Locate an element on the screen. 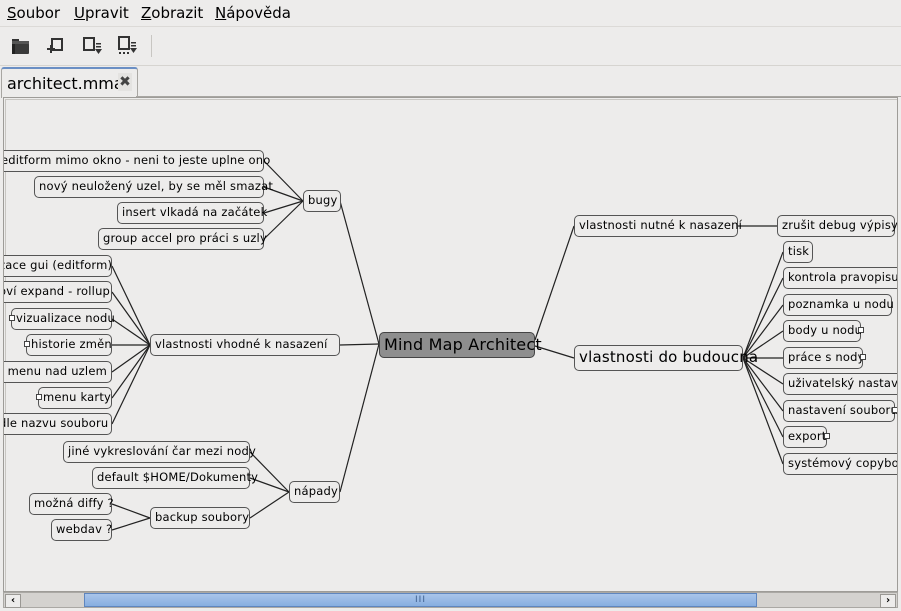 The height and width of the screenshot is (611, 901). node-napady-child: default $HOME/Dokumenty is located at coordinates (175, 478).